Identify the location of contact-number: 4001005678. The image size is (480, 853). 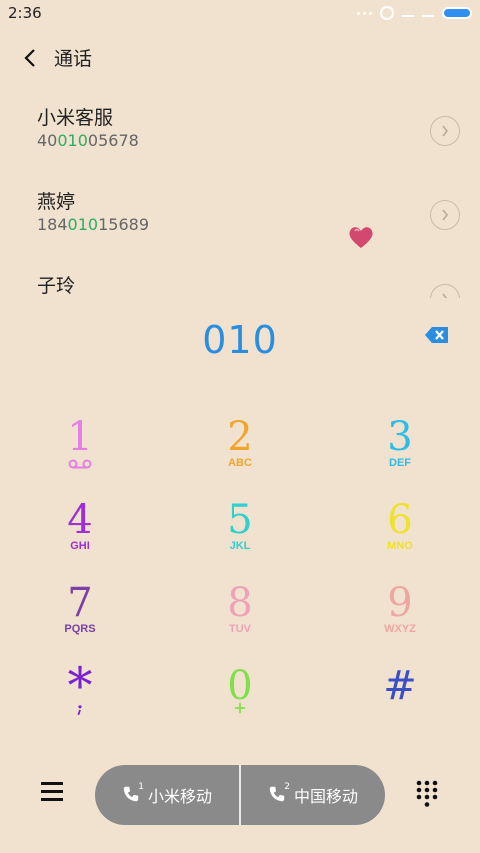
(258, 141).